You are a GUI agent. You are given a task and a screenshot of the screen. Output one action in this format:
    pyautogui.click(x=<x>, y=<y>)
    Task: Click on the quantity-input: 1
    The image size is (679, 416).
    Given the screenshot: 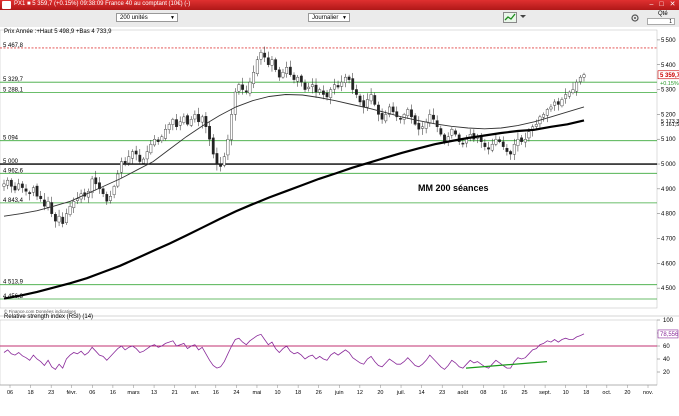 What is the action you would take?
    pyautogui.click(x=661, y=21)
    